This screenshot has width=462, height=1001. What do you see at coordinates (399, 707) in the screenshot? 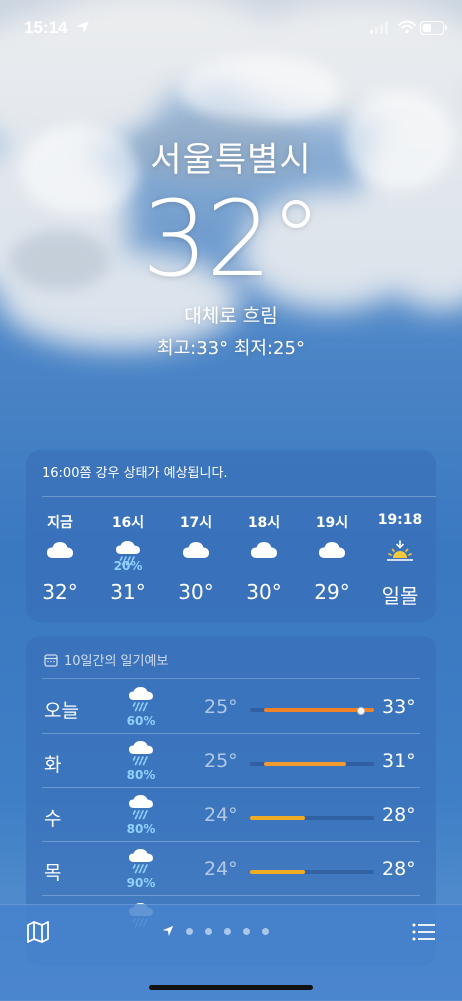
I see `high-temperature: 33°` at bounding box center [399, 707].